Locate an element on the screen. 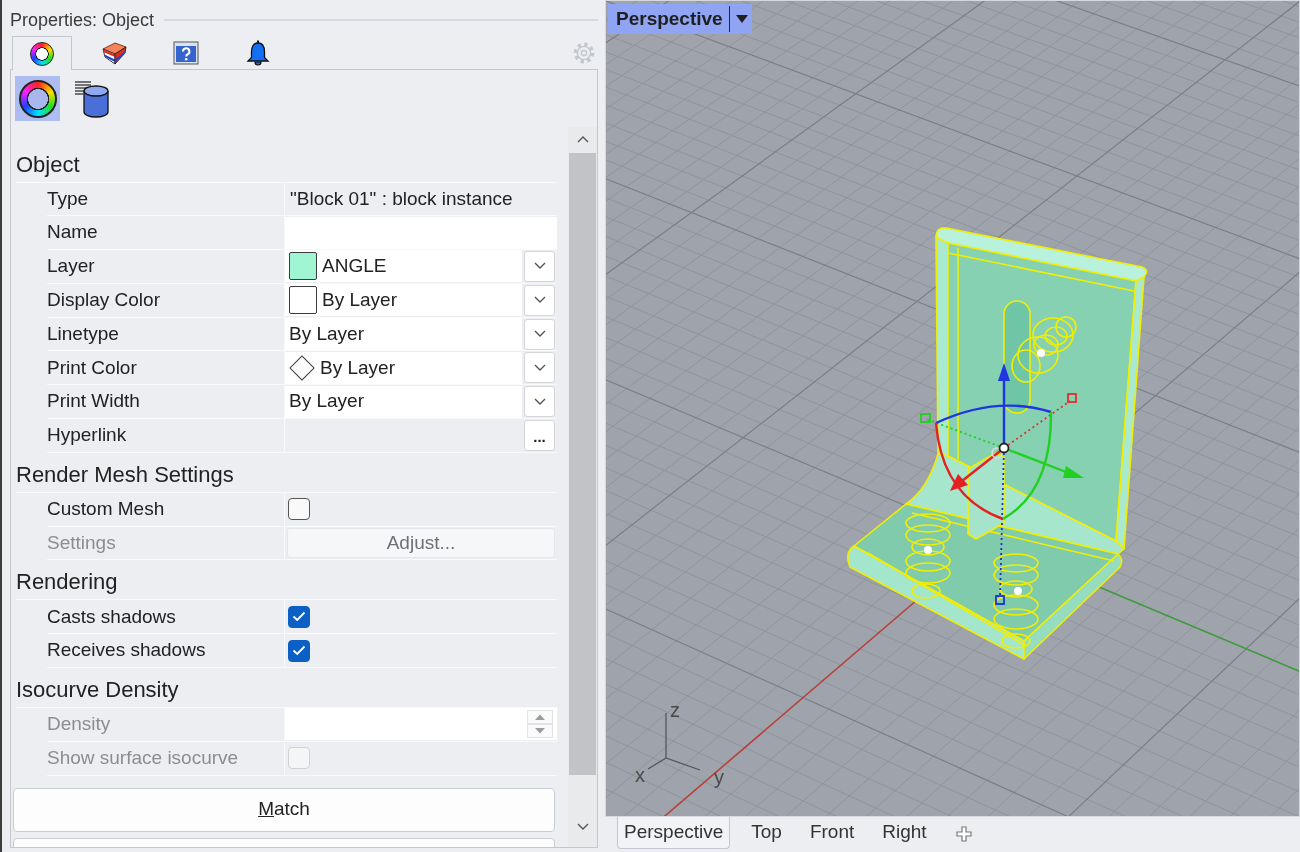  panel-tab is located at coordinates (42, 53).